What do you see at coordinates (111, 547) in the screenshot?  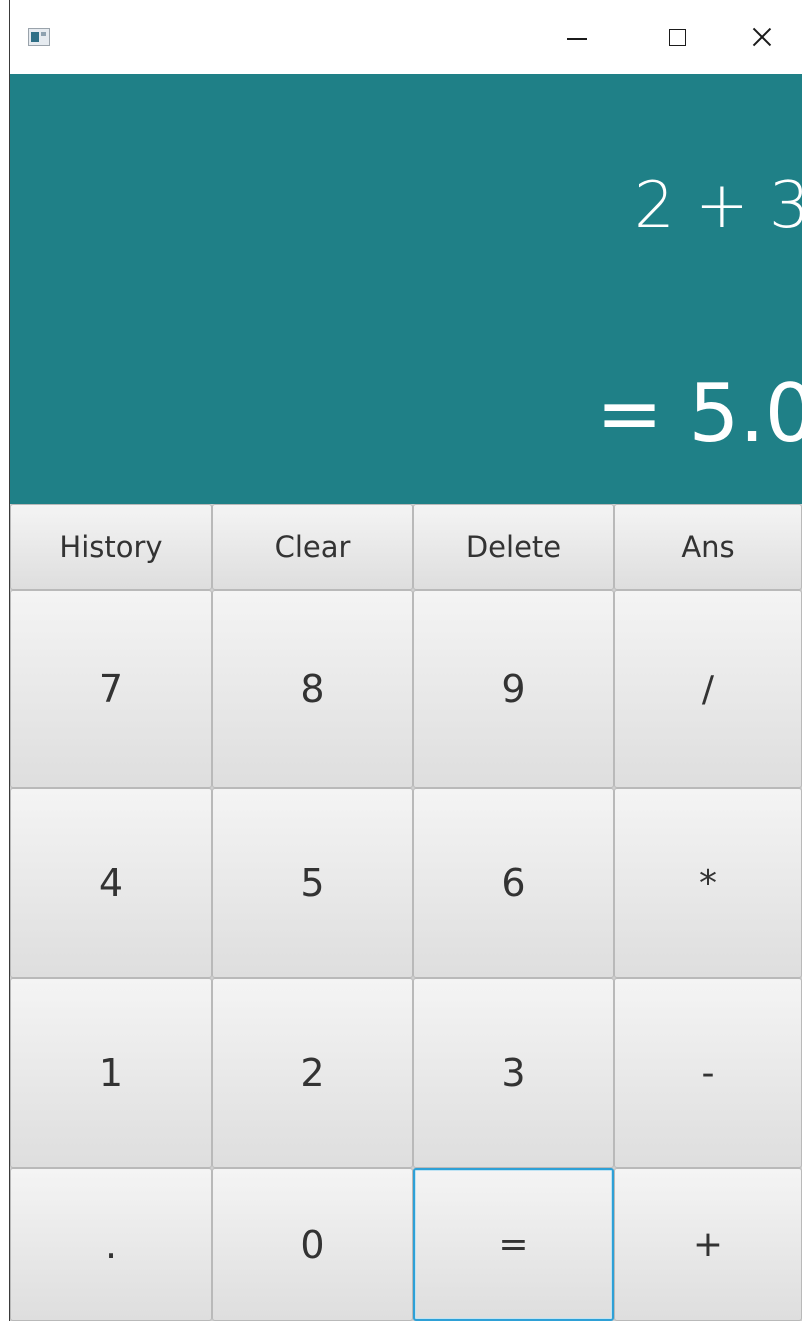 I see `history-button: History` at bounding box center [111, 547].